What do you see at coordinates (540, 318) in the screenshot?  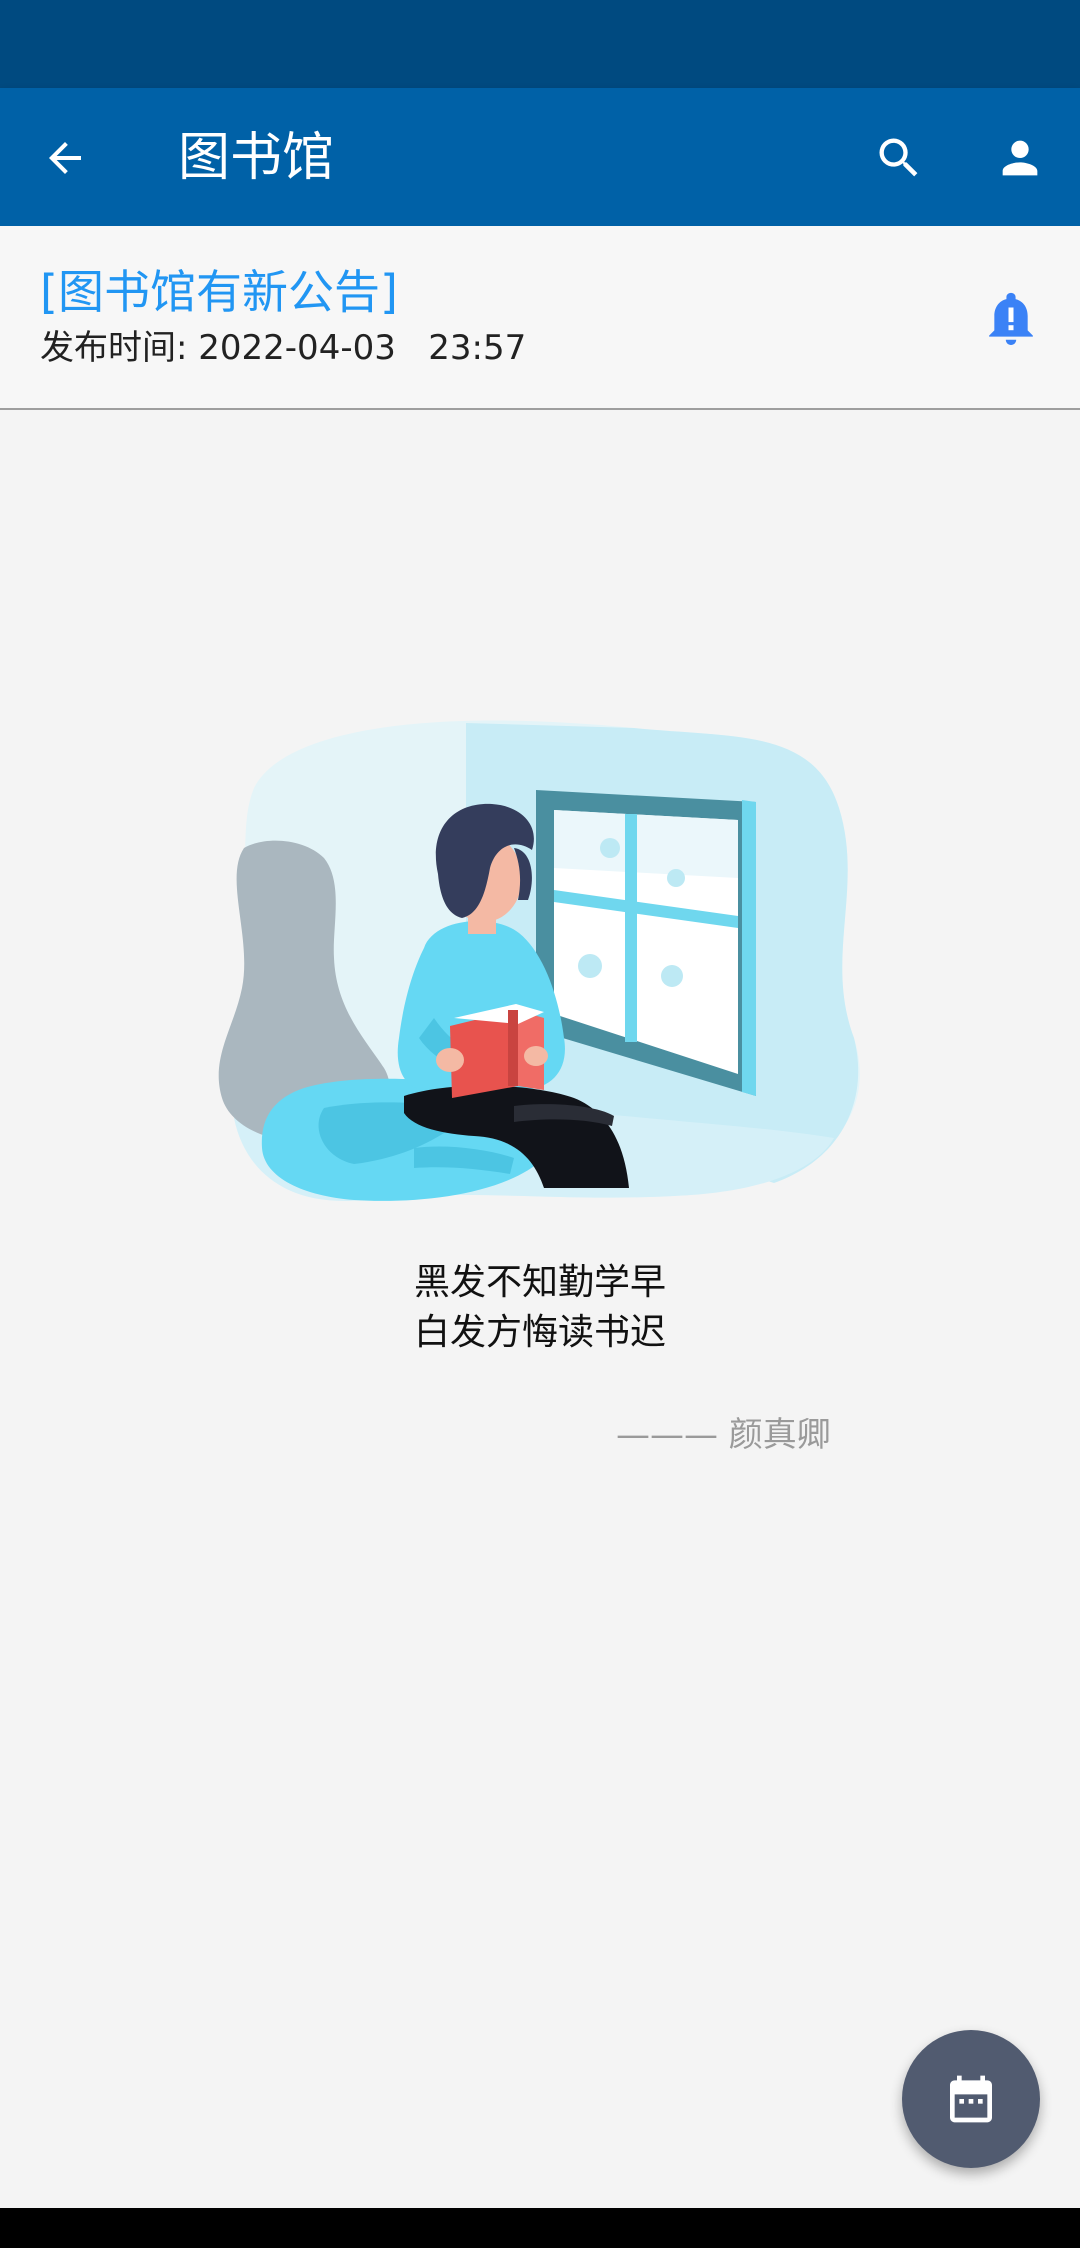 I see `notice-card: [图书馆有新公告] 发布时间: 2022-04-03 23:57` at bounding box center [540, 318].